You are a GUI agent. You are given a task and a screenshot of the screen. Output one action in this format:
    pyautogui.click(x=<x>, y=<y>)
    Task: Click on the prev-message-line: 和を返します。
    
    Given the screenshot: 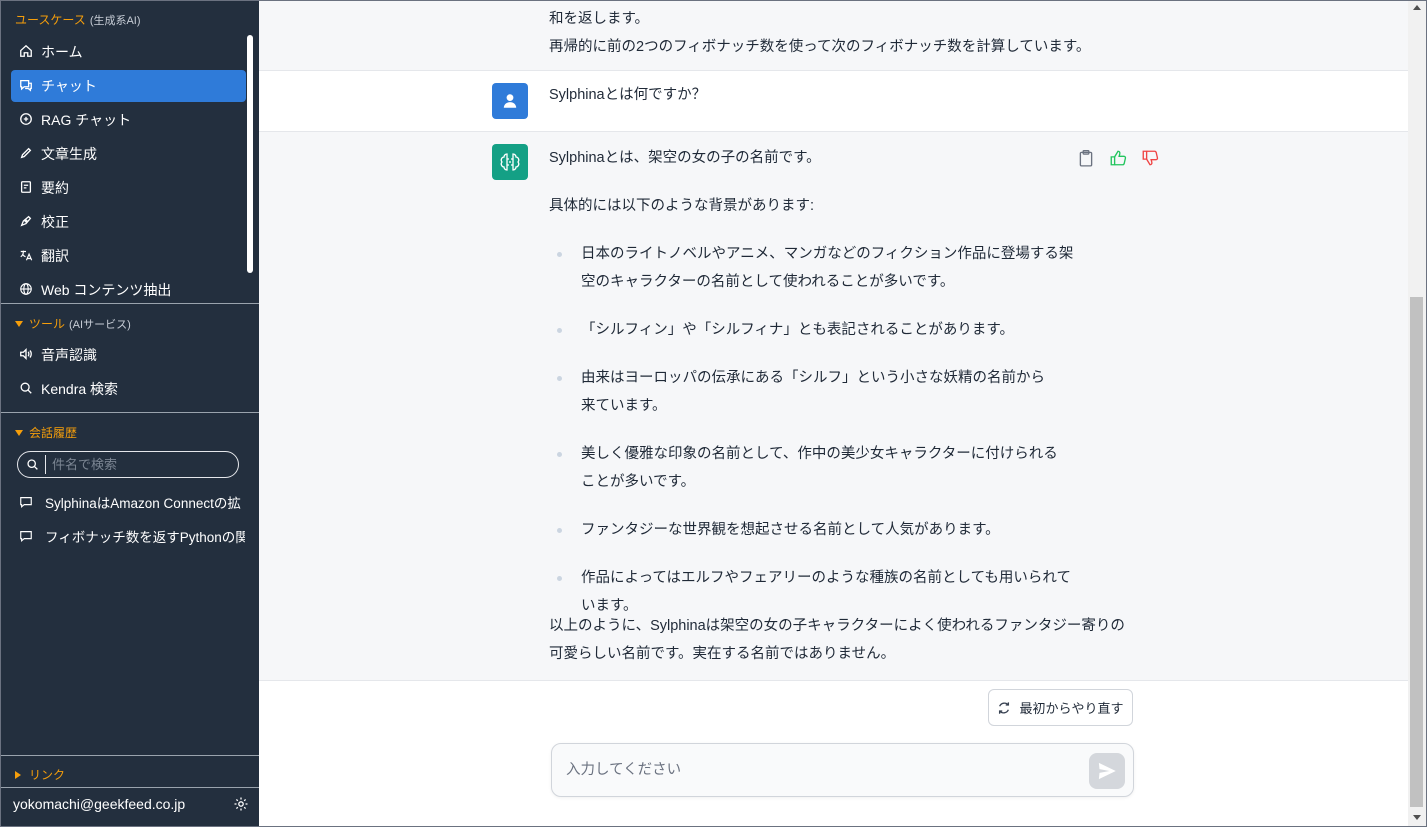 What is the action you would take?
    pyautogui.click(x=599, y=19)
    